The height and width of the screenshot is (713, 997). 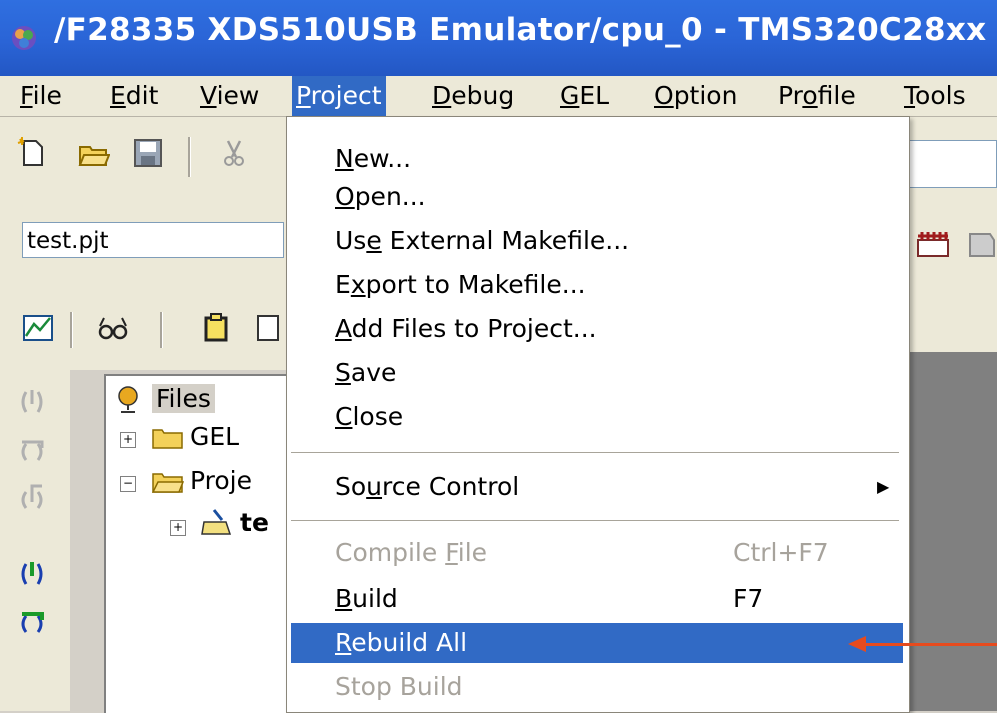 I want to click on shortcut-build: F7, so click(x=748, y=598).